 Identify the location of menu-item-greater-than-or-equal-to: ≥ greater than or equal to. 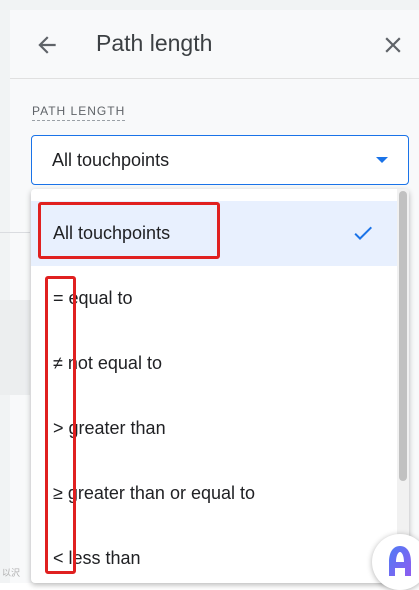
(214, 493).